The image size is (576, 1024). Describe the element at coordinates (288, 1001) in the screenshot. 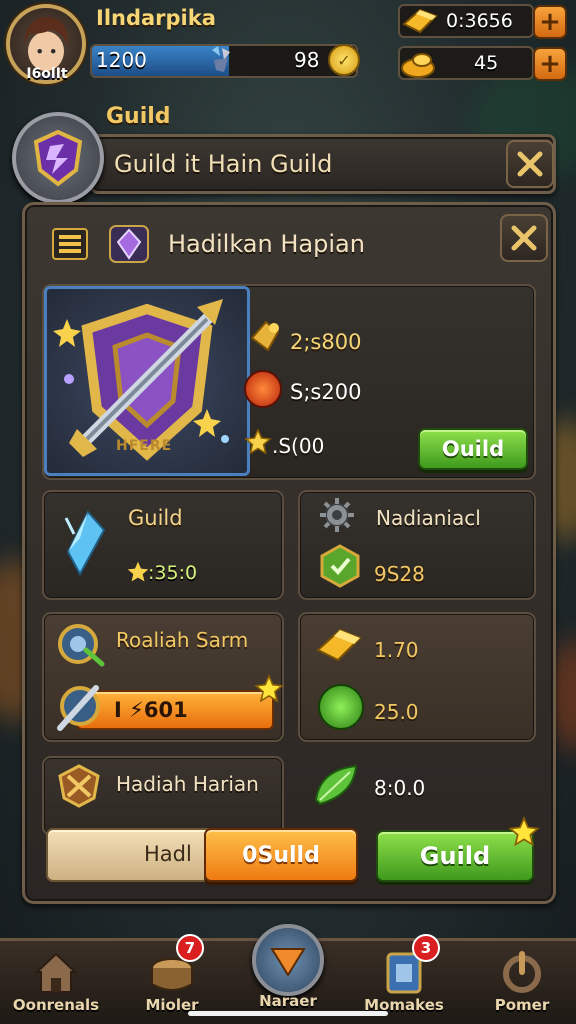

I see `nav-label: Naraer` at that location.